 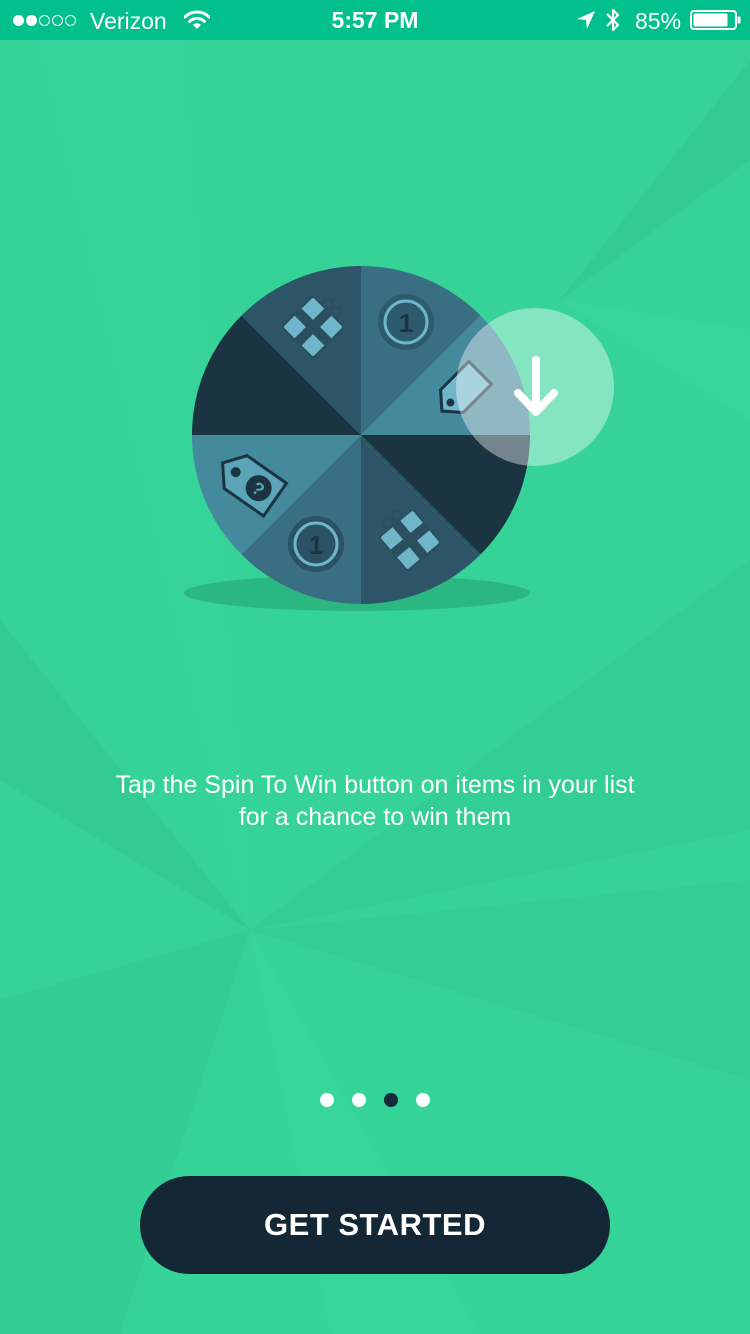 I want to click on battery-icon, so click(x=715, y=20).